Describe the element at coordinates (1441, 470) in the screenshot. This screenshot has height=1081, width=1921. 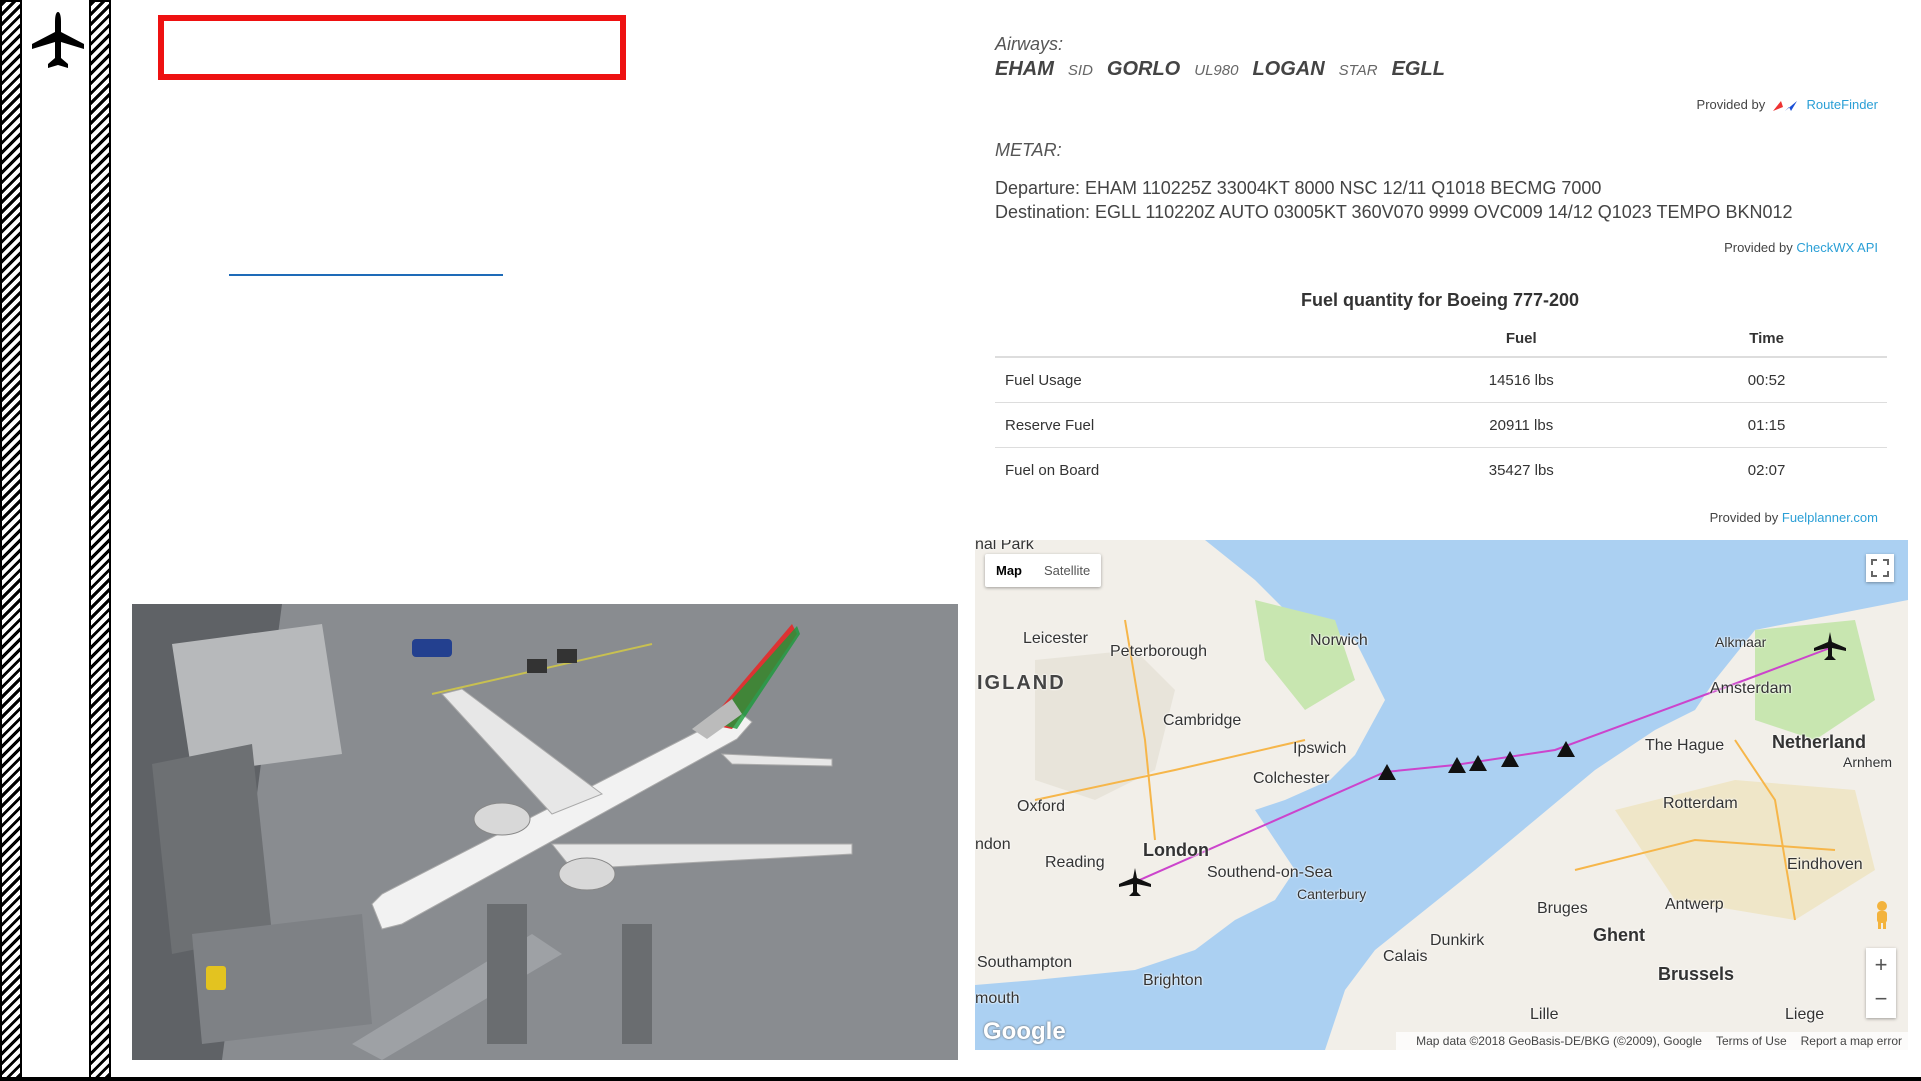
I see `table-row: Fuel on Board 35427 lbs 02:07` at that location.